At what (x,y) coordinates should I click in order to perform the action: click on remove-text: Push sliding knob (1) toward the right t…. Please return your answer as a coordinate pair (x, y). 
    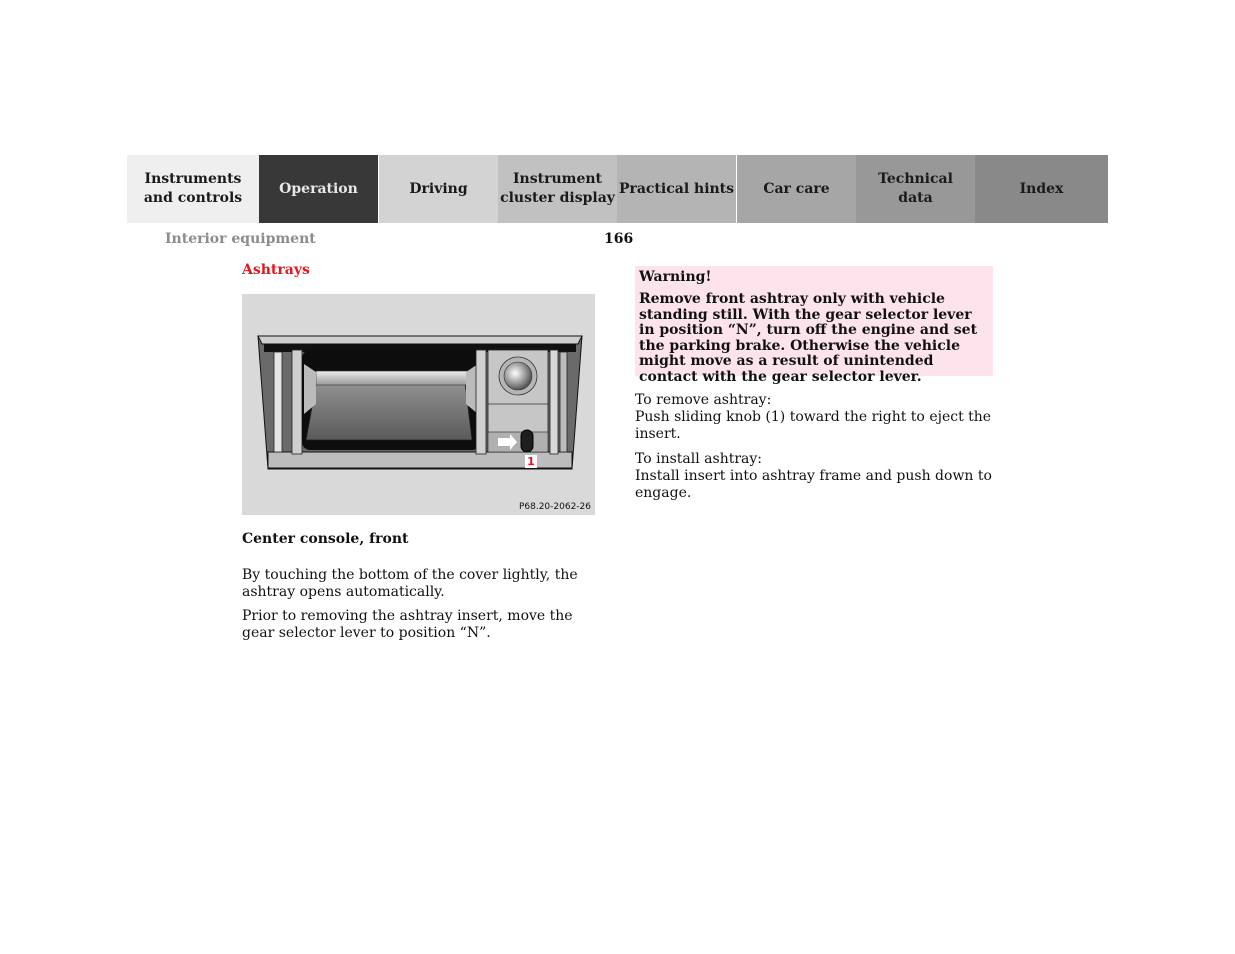
    Looking at the image, I should click on (813, 425).